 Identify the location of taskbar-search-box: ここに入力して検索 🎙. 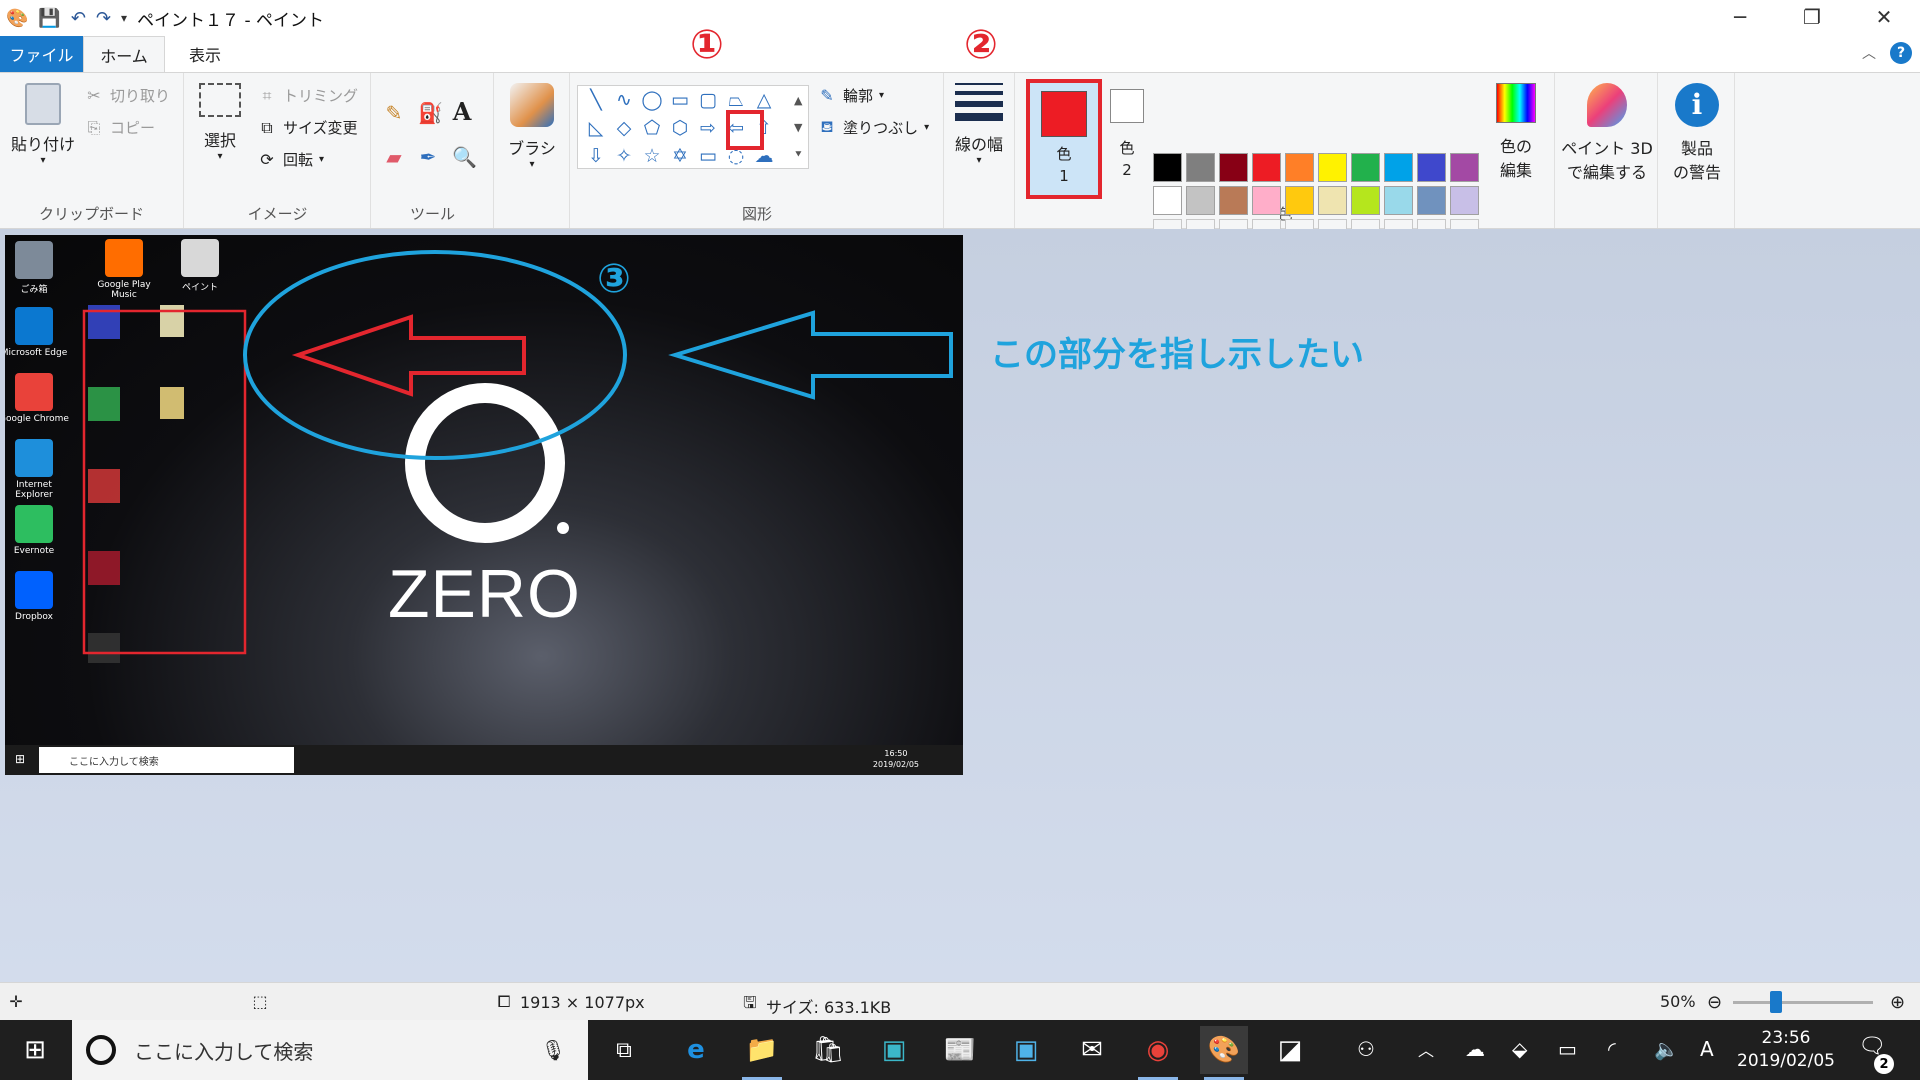
(330, 1050).